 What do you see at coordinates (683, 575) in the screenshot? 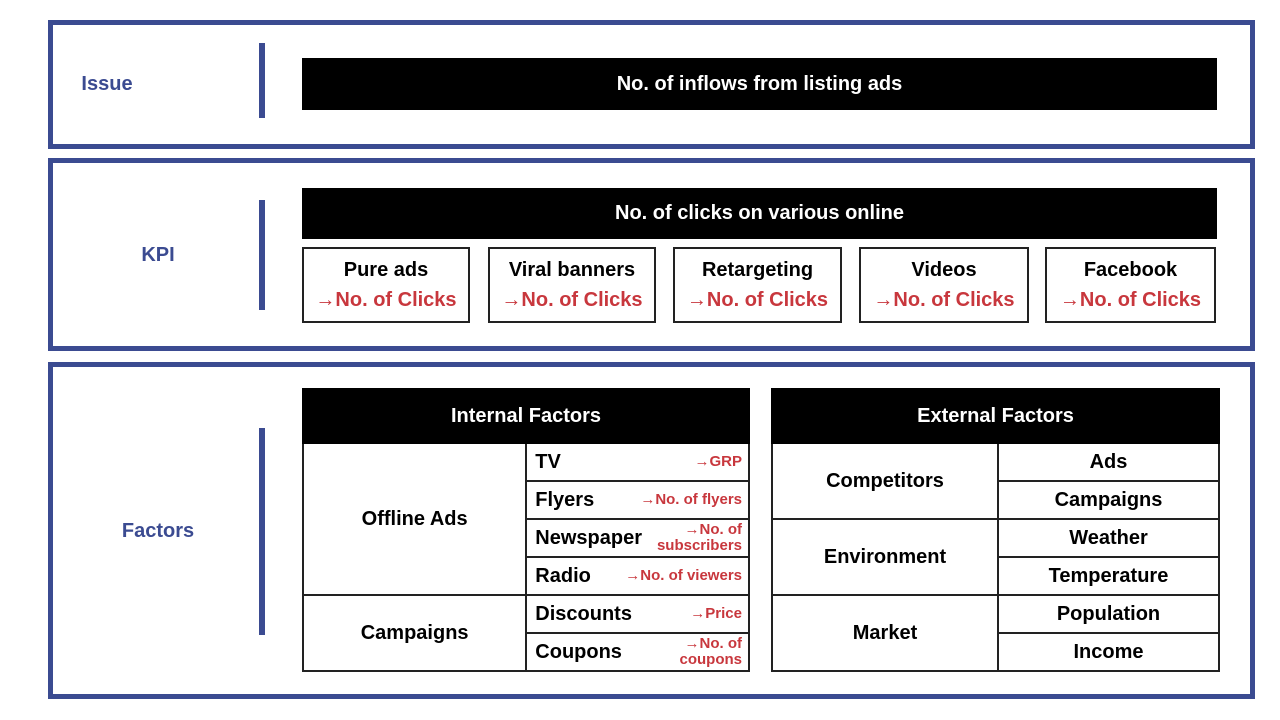
I see `item-metric: →No. of viewers` at bounding box center [683, 575].